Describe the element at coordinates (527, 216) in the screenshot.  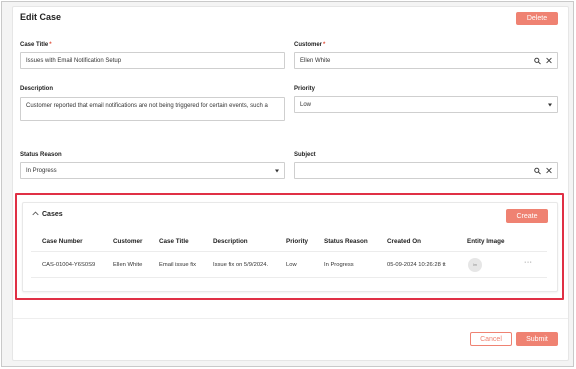
I see `create-button: Create` at that location.